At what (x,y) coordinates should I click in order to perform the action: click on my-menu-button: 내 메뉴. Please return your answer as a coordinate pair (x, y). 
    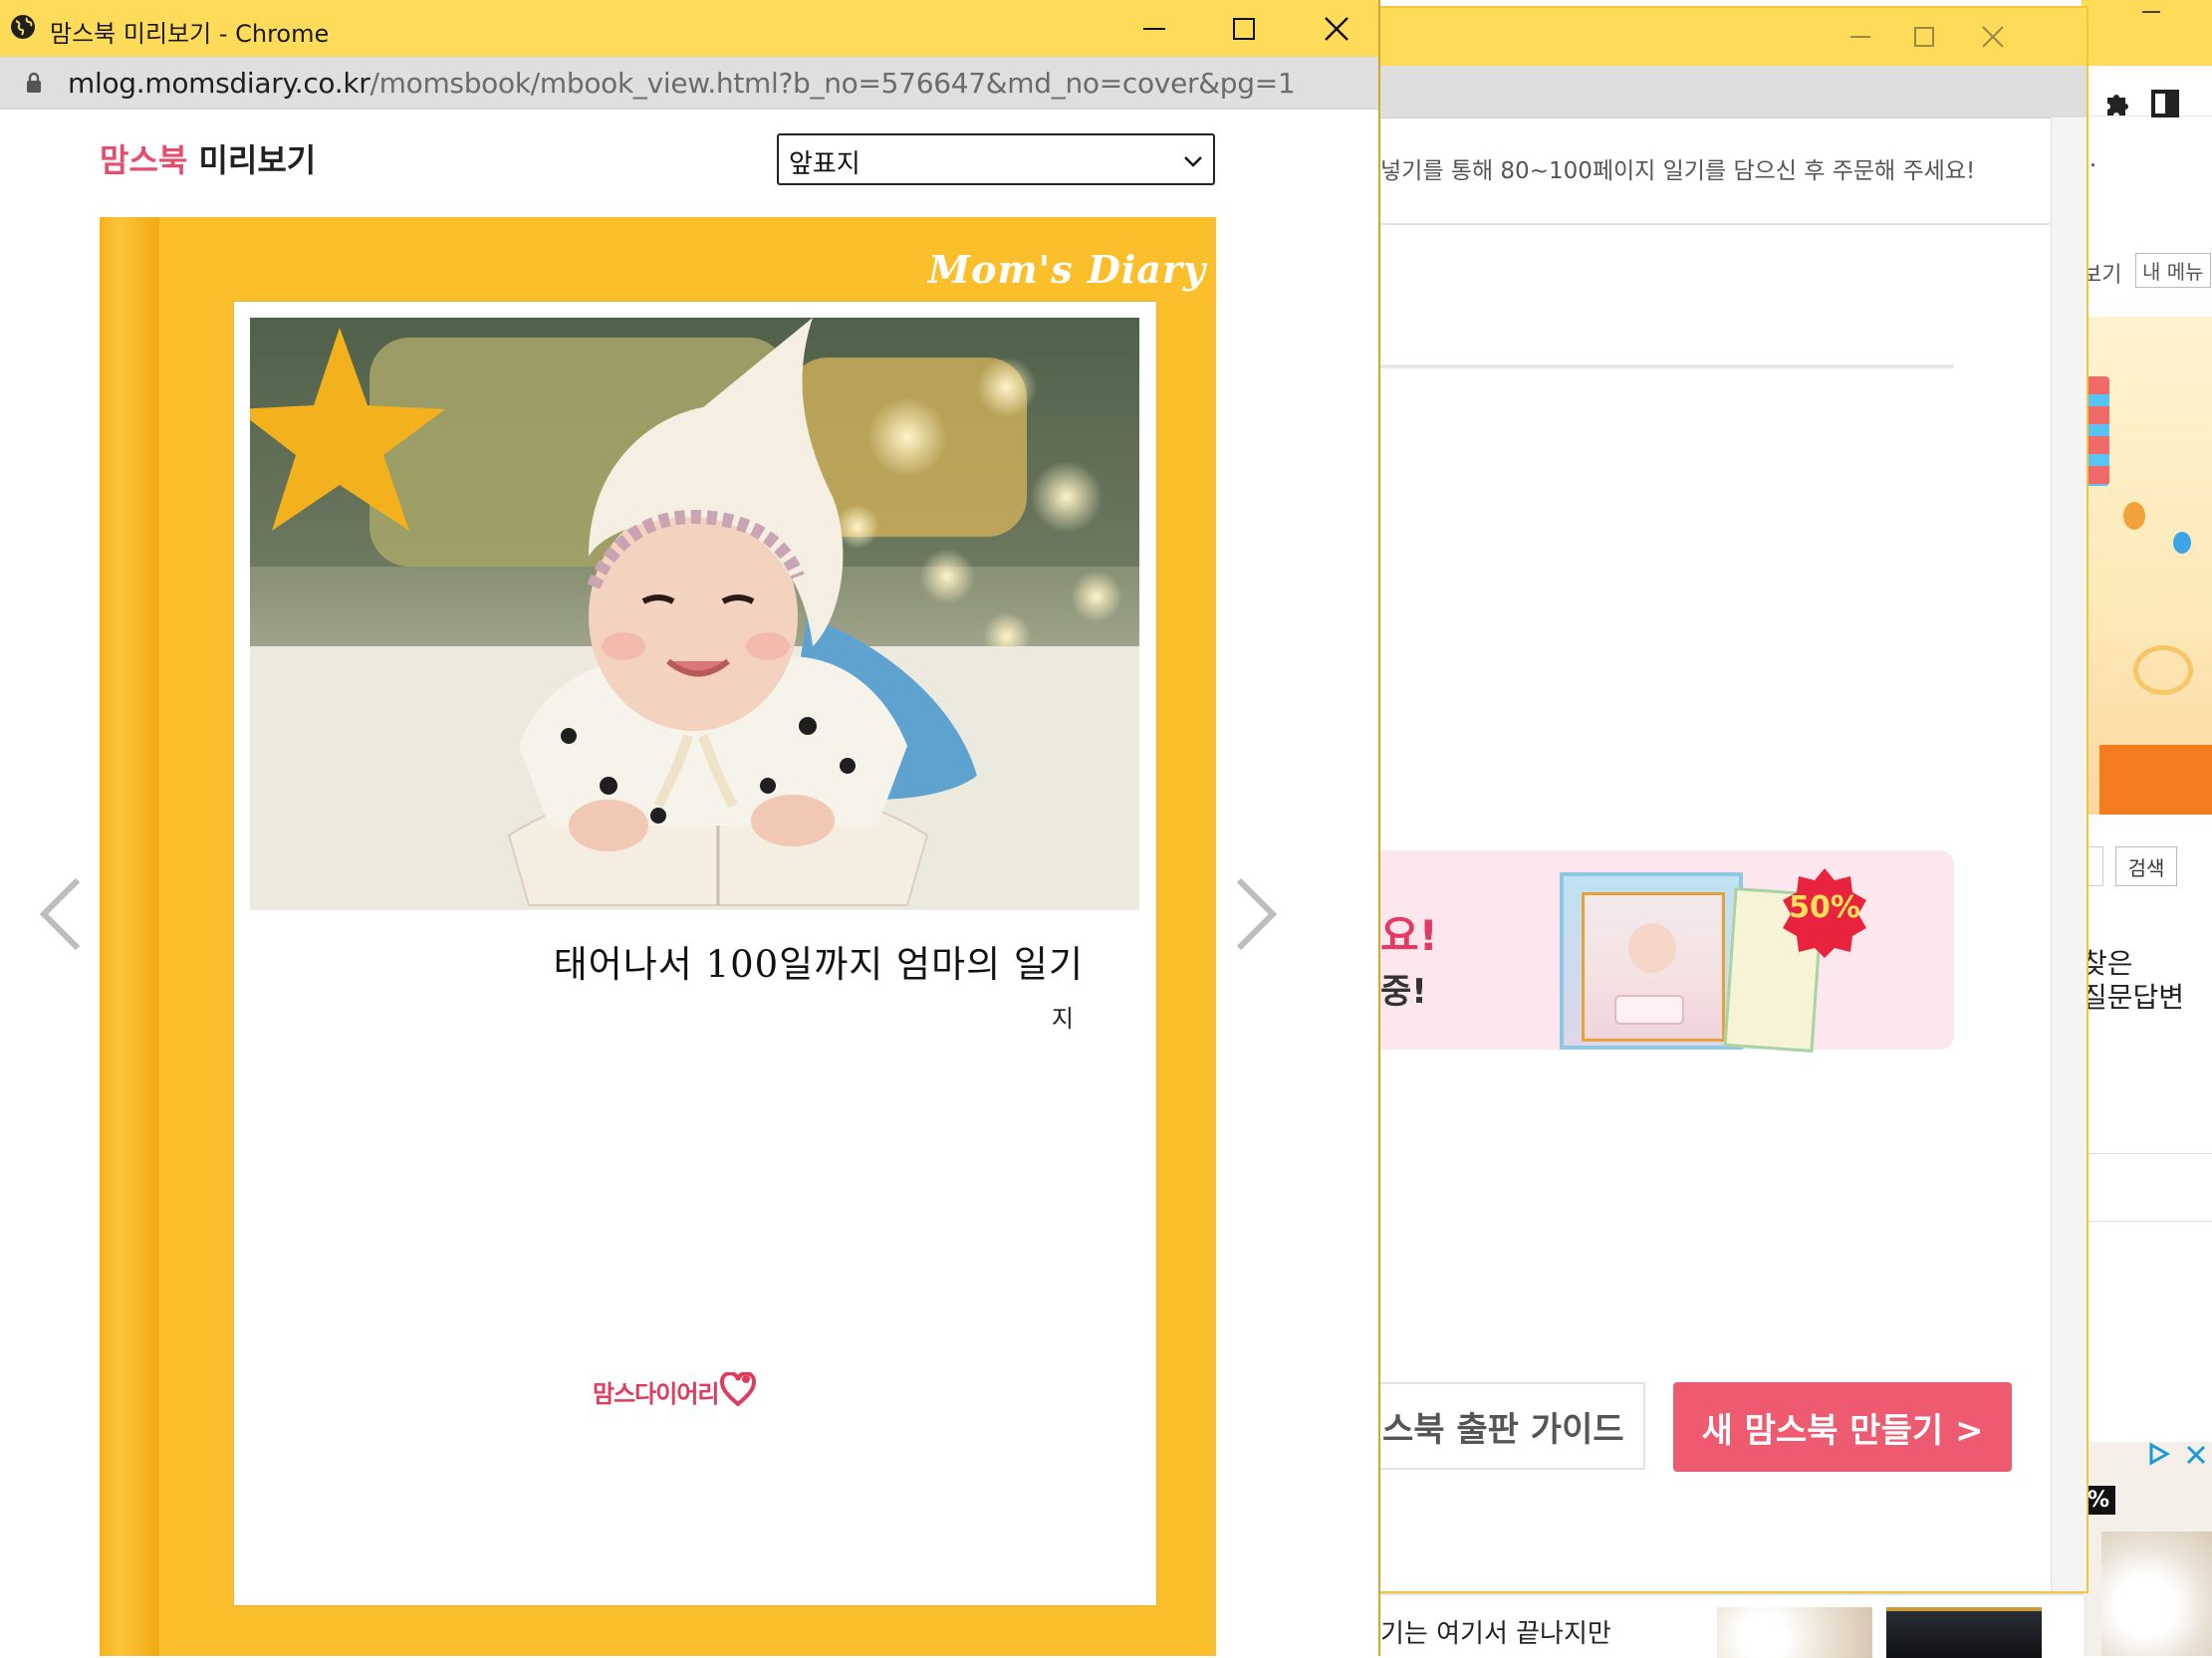
    Looking at the image, I should click on (2173, 270).